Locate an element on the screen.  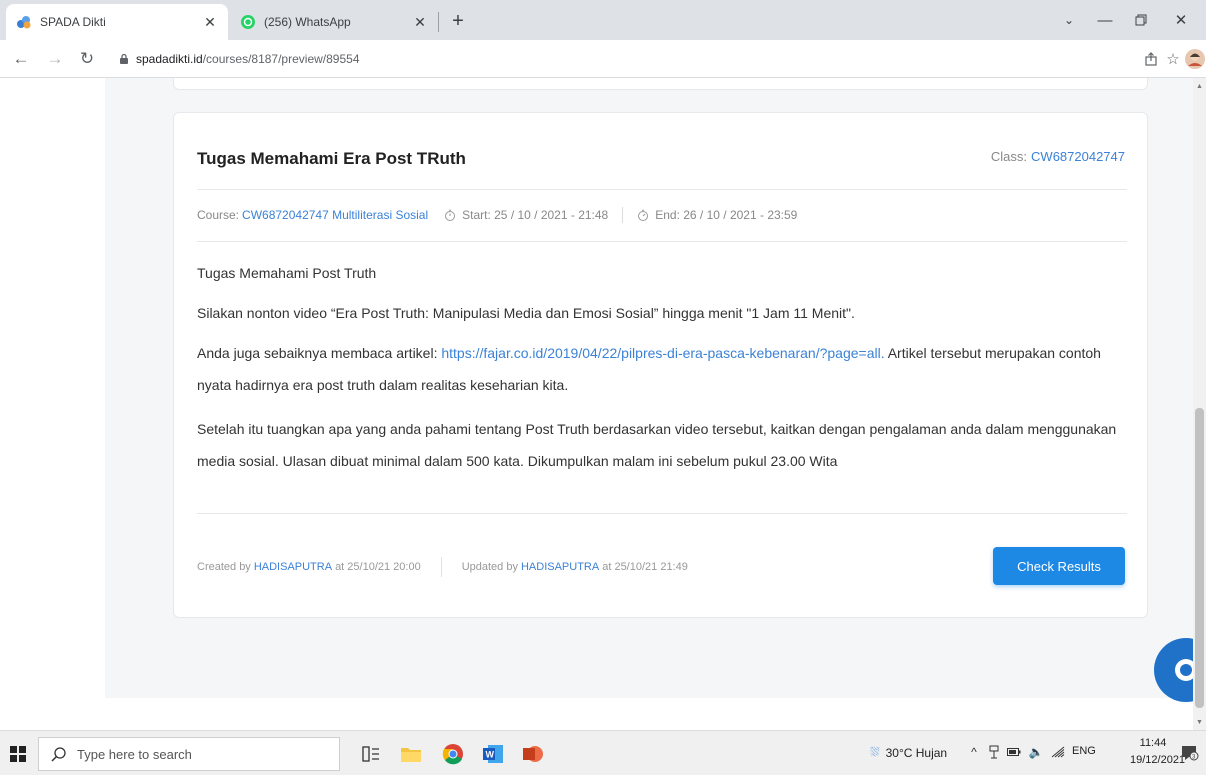
windows-start-icon is located at coordinates (18, 754).